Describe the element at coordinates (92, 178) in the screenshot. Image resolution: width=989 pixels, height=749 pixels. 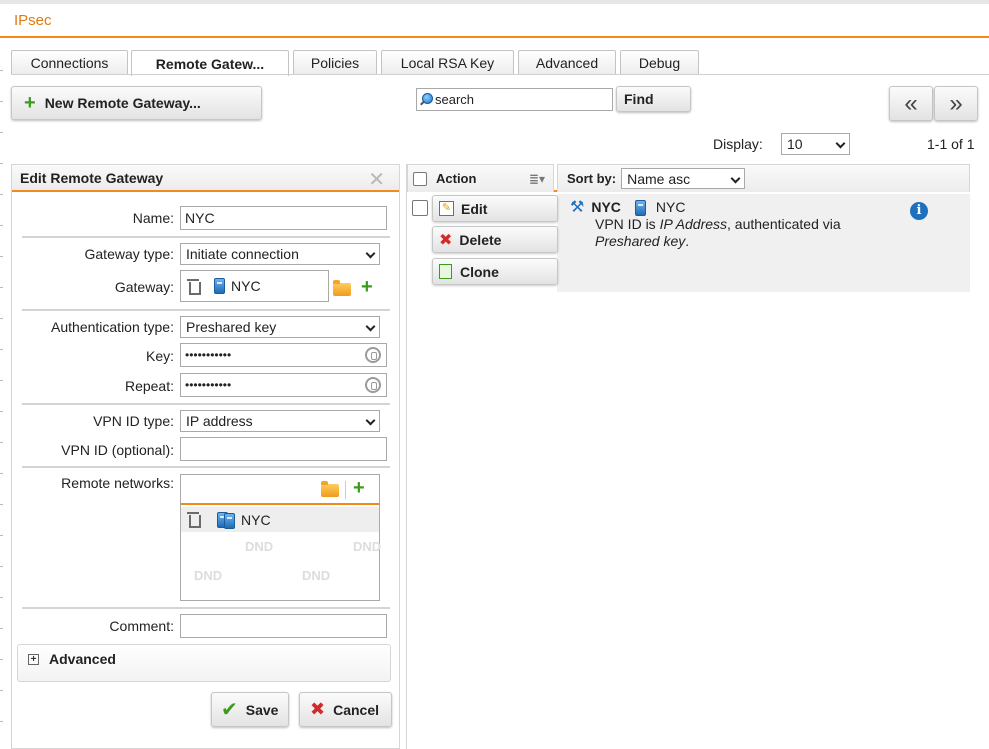
I see `panel-title: Edit Remote Gateway` at that location.